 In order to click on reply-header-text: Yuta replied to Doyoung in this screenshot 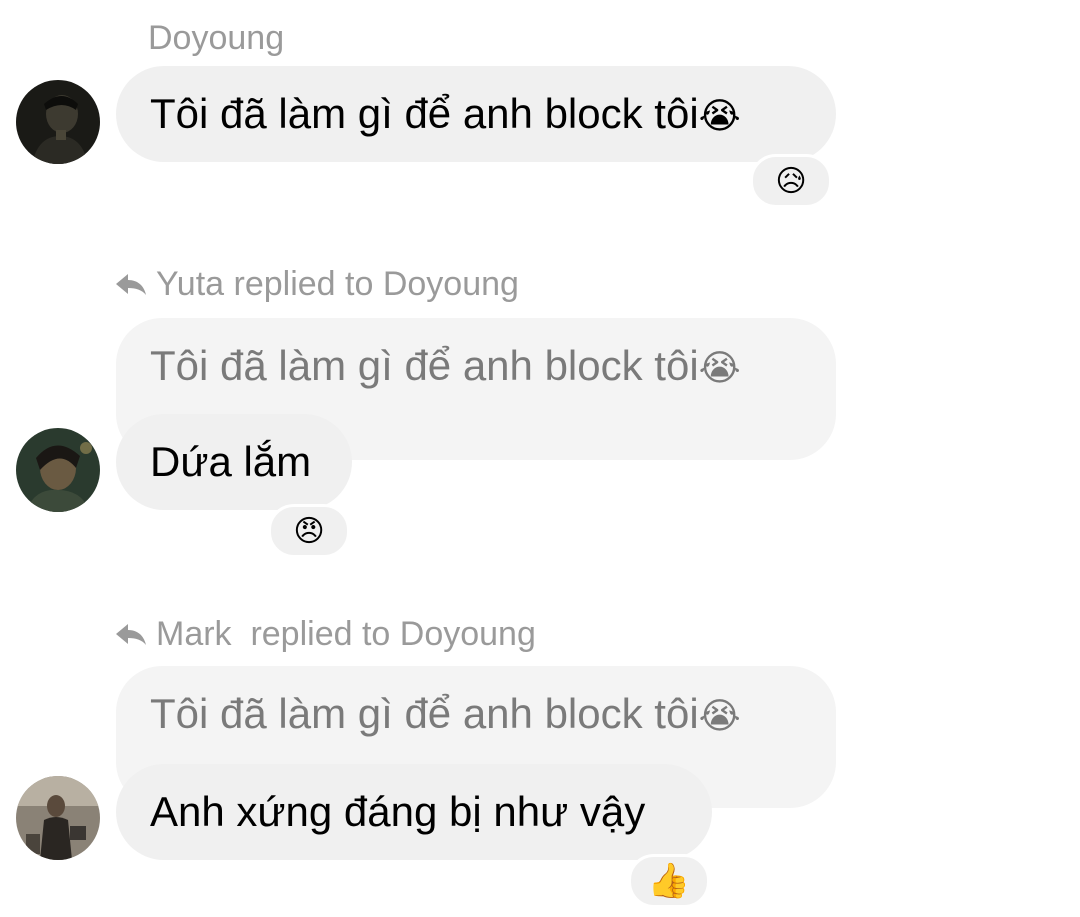, I will do `click(337, 284)`.